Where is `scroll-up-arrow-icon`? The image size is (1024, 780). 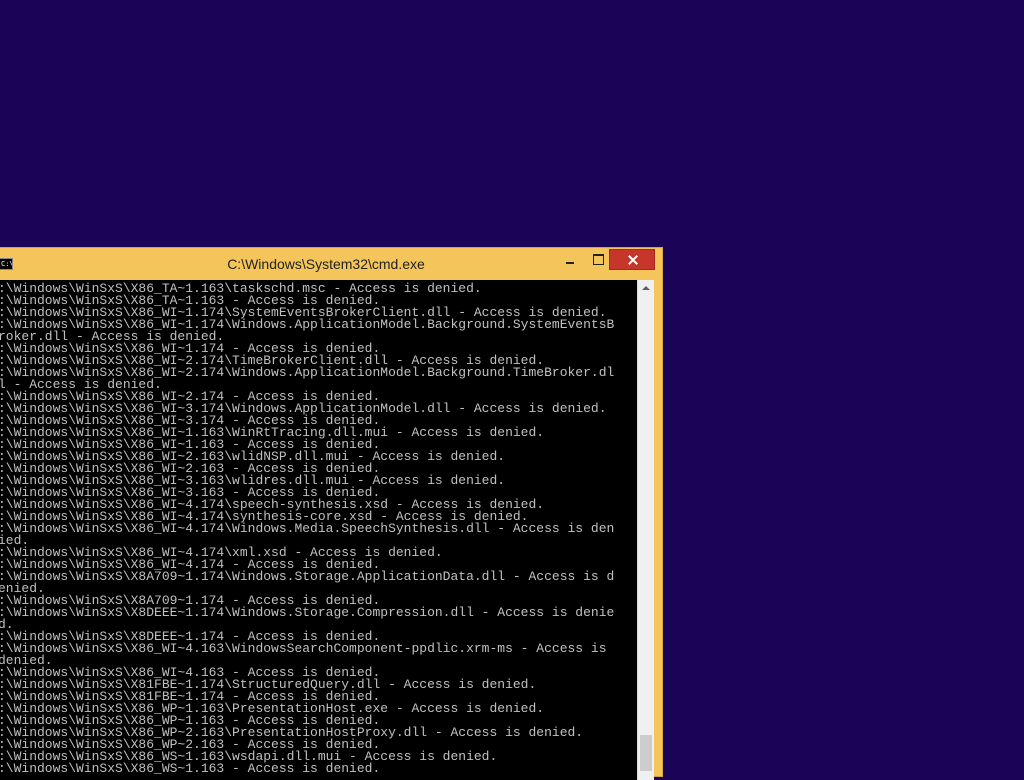
scroll-up-arrow-icon is located at coordinates (646, 288).